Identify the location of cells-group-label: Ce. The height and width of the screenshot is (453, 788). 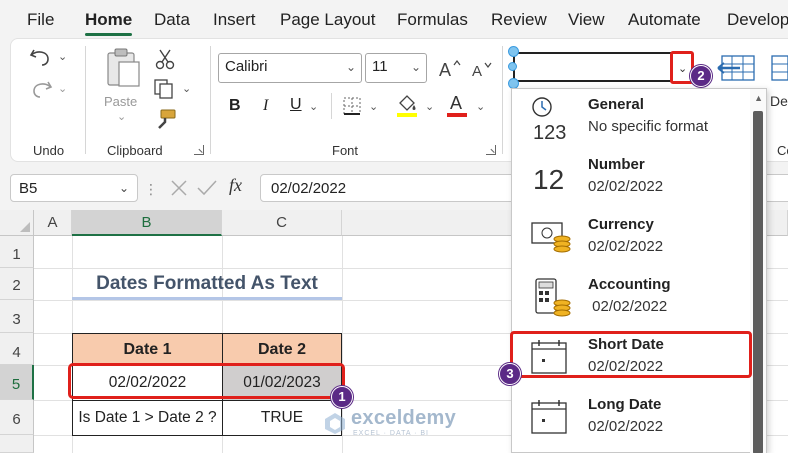
(782, 150).